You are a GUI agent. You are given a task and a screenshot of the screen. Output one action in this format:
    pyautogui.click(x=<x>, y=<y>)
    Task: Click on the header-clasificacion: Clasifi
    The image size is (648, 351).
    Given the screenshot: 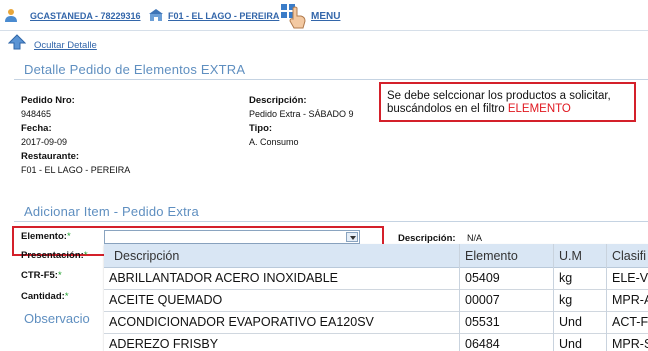 What is the action you would take?
    pyautogui.click(x=629, y=256)
    